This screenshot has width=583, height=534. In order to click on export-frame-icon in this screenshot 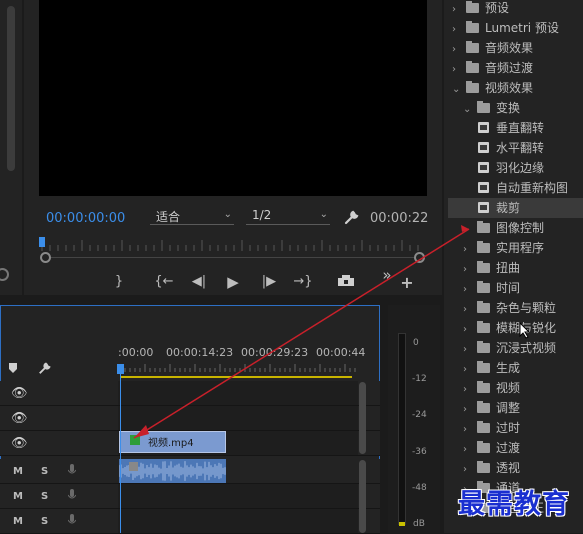, I will do `click(346, 281)`.